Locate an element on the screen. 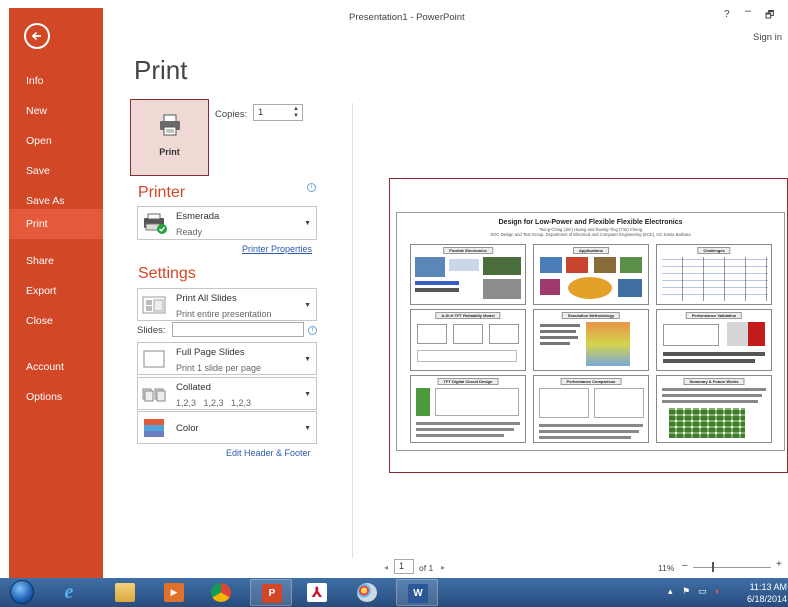 This screenshot has height=607, width=788. print-range-main: Print All Slides is located at coordinates (206, 298).